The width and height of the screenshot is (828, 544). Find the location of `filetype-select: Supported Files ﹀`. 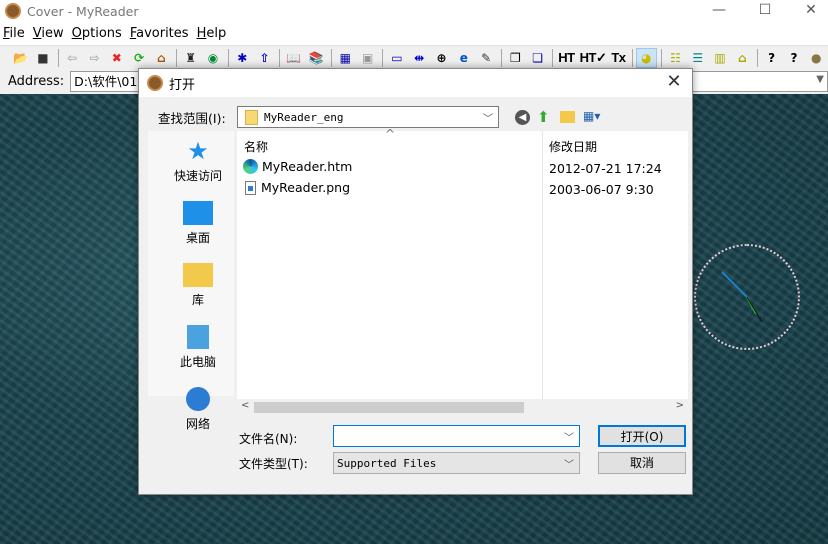

filetype-select: Supported Files ﹀ is located at coordinates (456, 463).